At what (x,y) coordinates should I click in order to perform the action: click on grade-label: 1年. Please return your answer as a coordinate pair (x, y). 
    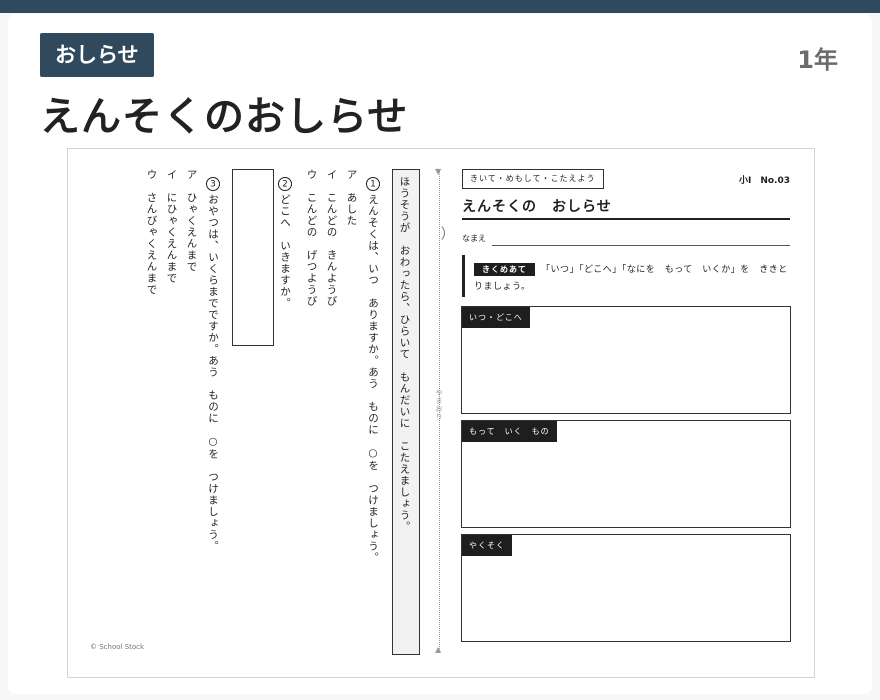
    Looking at the image, I should click on (817, 60).